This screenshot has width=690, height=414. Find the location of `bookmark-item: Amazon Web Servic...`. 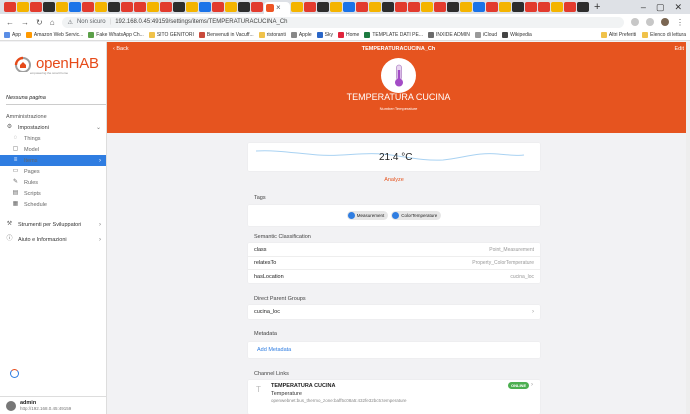

bookmark-item: Amazon Web Servic... is located at coordinates (54, 35).